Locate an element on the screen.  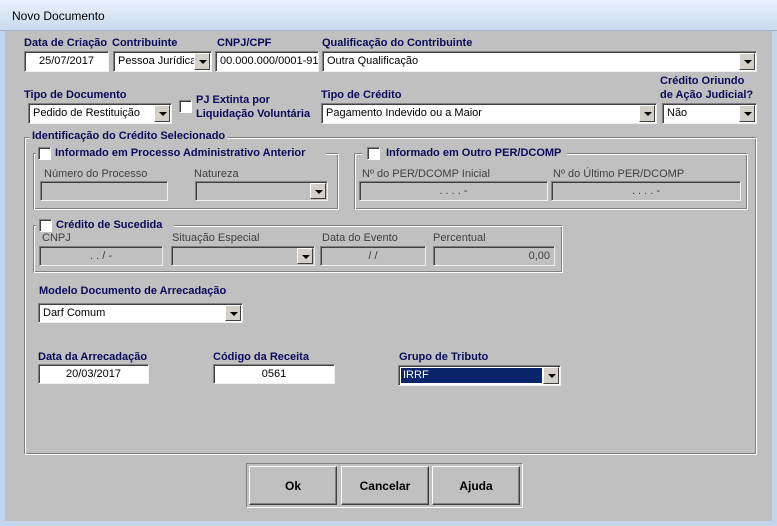
codigo-receita-label: Código da Receita is located at coordinates (261, 357).